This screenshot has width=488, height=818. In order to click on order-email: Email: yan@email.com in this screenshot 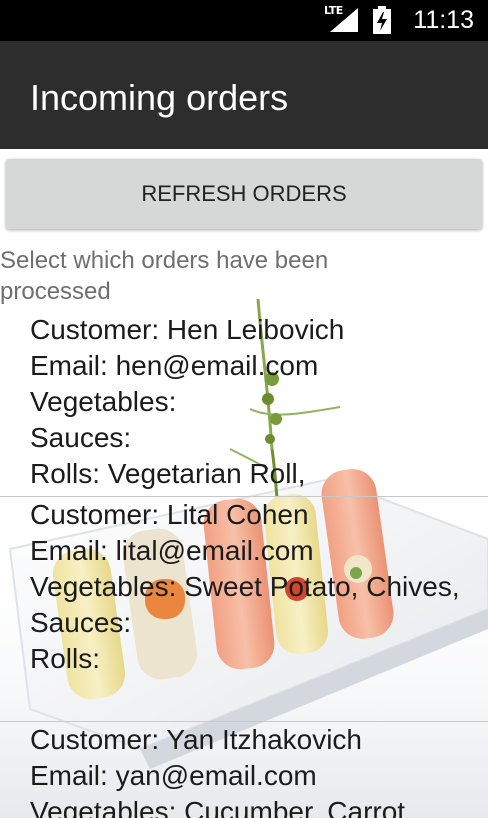, I will do `click(173, 775)`.